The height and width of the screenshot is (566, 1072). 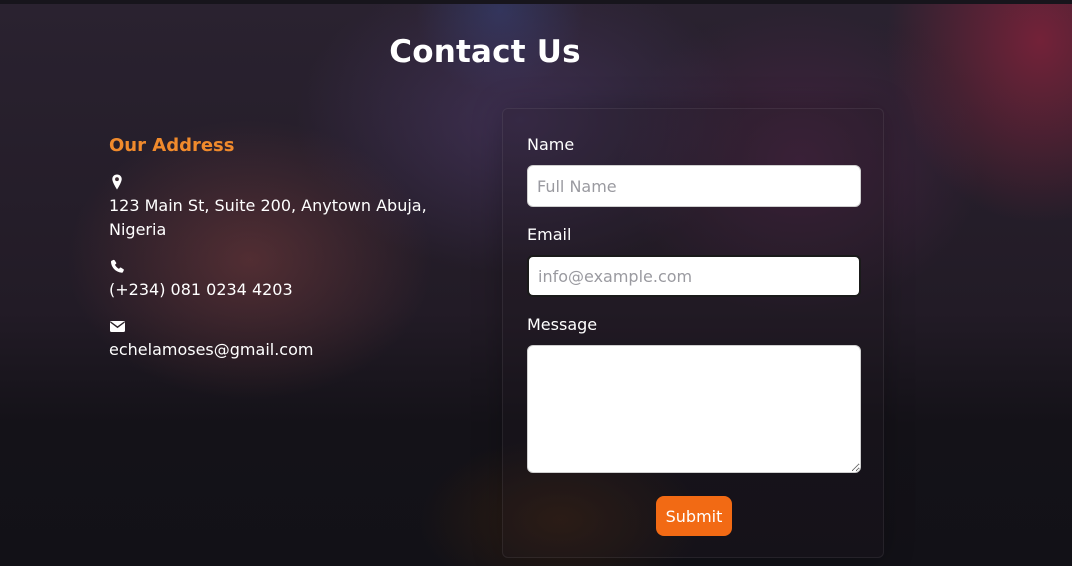 What do you see at coordinates (172, 145) in the screenshot?
I see `address-heading: Our Address` at bounding box center [172, 145].